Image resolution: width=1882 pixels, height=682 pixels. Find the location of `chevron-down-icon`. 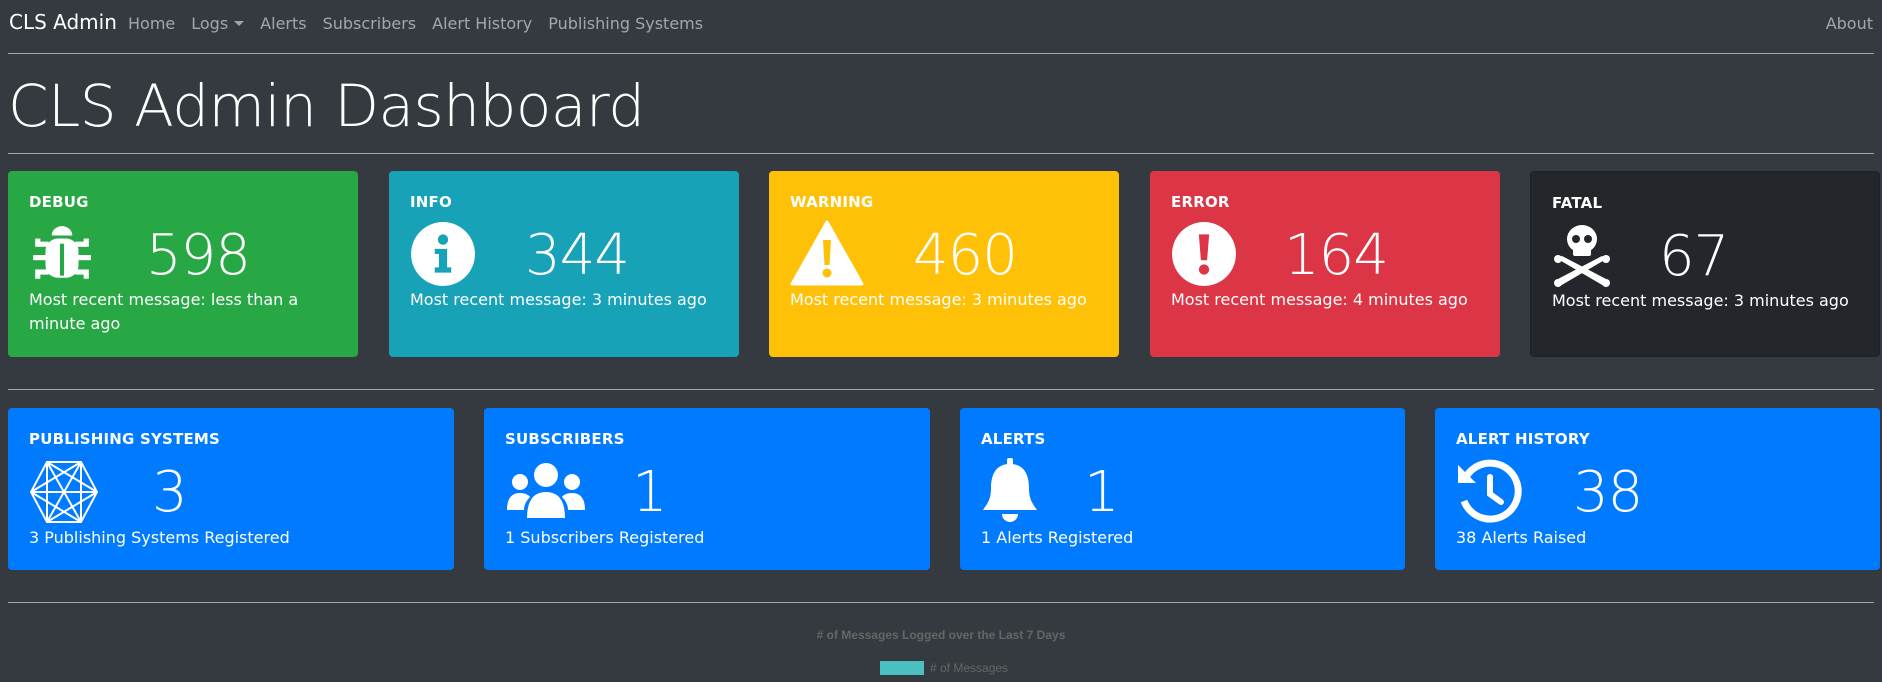

chevron-down-icon is located at coordinates (239, 23).